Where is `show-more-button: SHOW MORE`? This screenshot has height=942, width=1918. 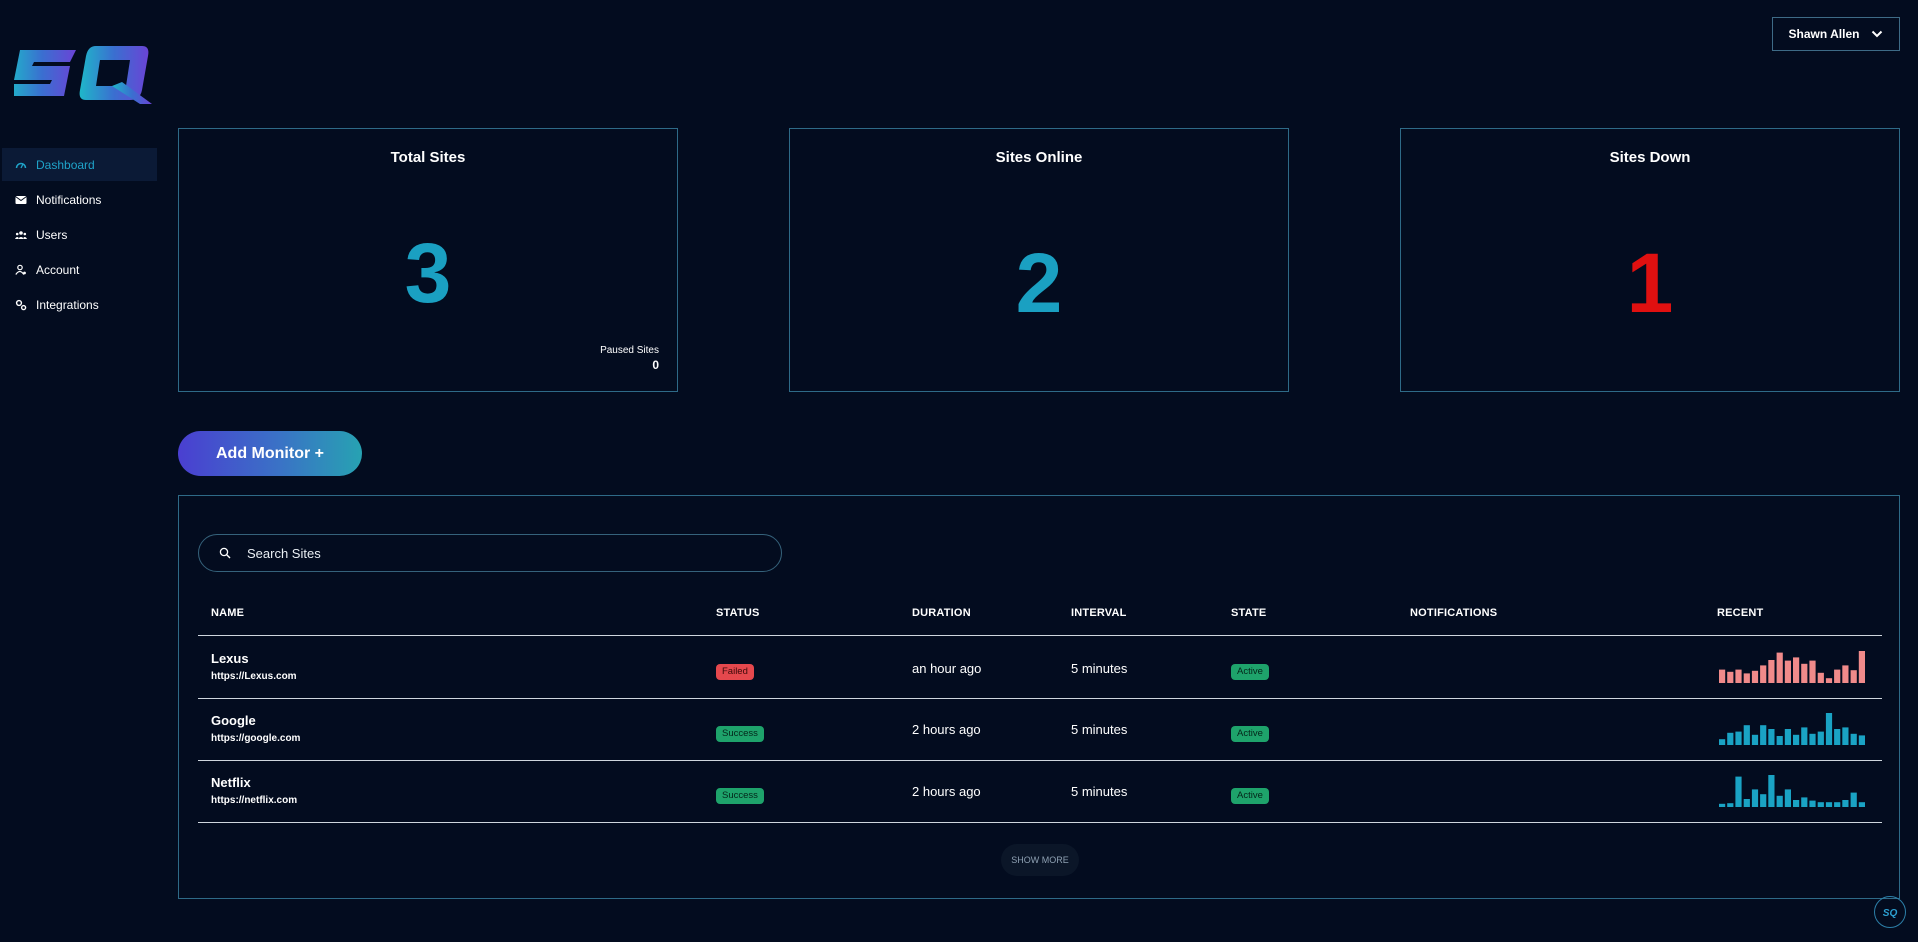 show-more-button: SHOW MORE is located at coordinates (1040, 860).